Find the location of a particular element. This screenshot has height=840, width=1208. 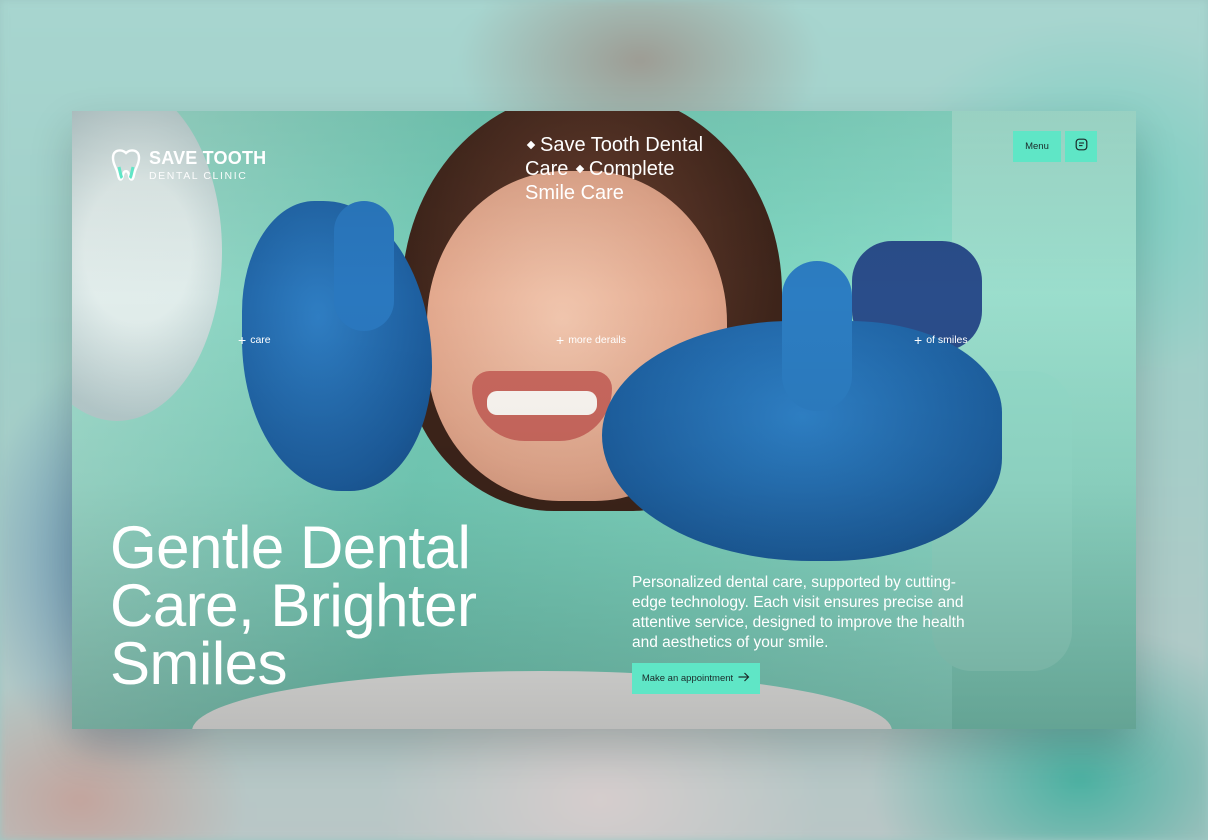

menu-button: Menu is located at coordinates (1037, 146).